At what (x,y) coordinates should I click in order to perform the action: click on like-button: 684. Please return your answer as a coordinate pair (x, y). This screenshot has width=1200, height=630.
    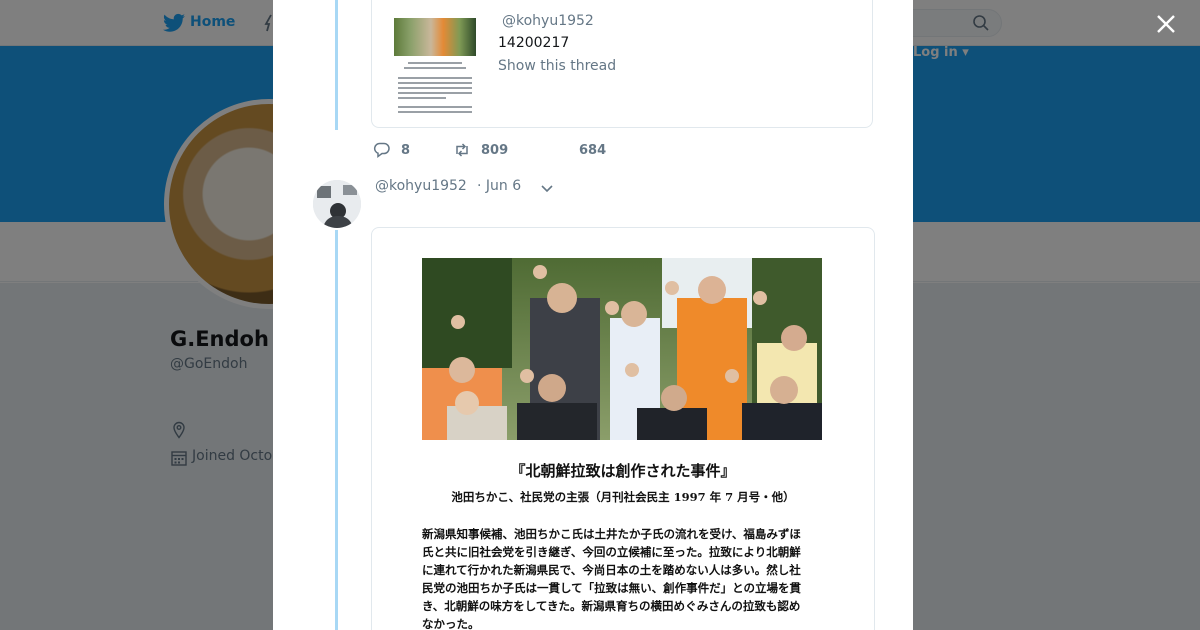
    Looking at the image, I should click on (578, 150).